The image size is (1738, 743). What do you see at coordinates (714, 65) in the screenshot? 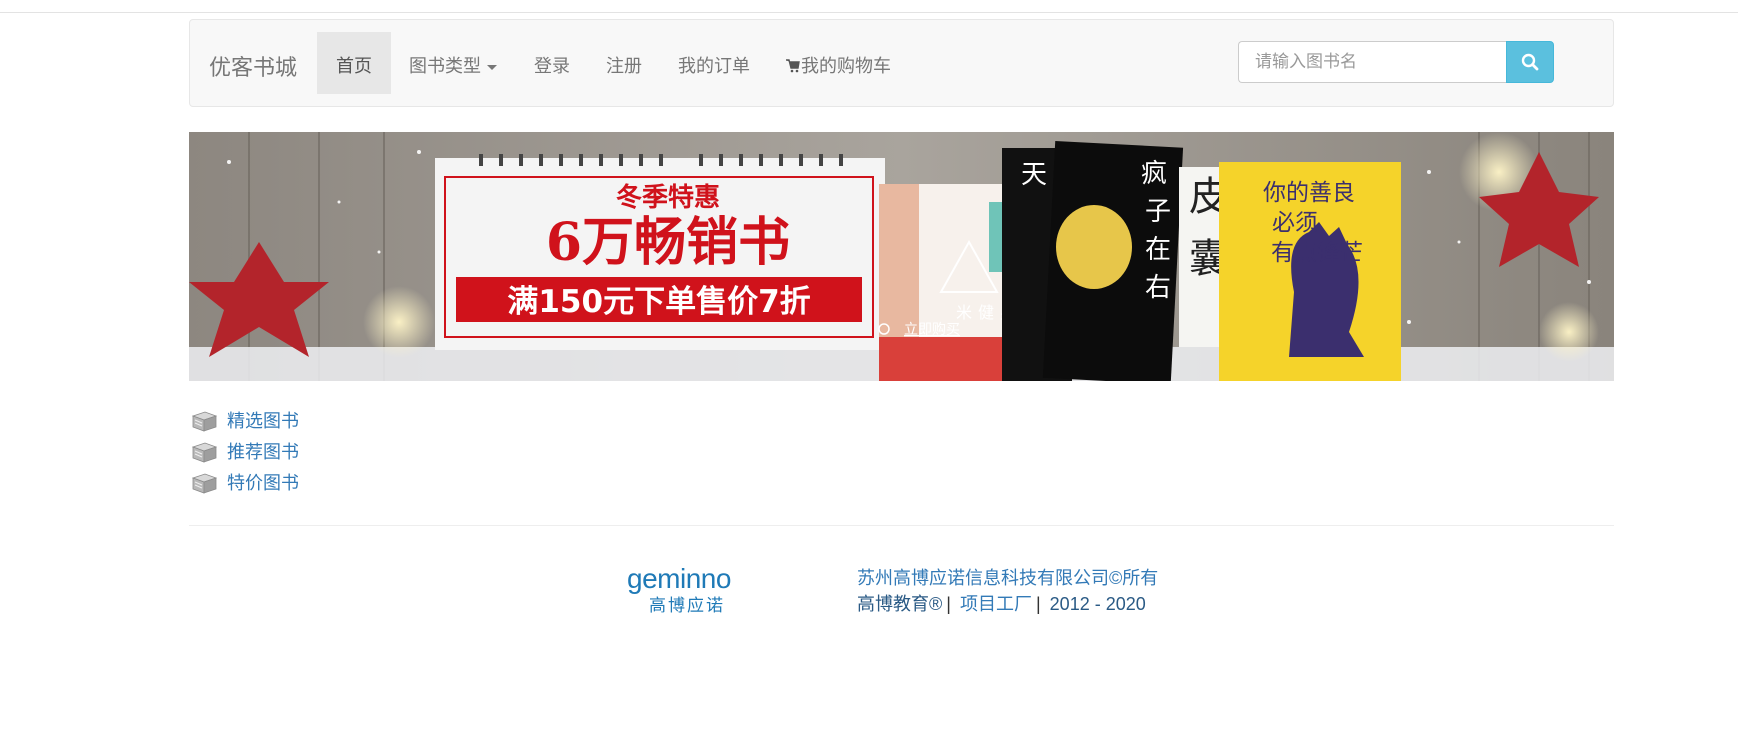
I see `nav-my-orders: 我的订单` at bounding box center [714, 65].